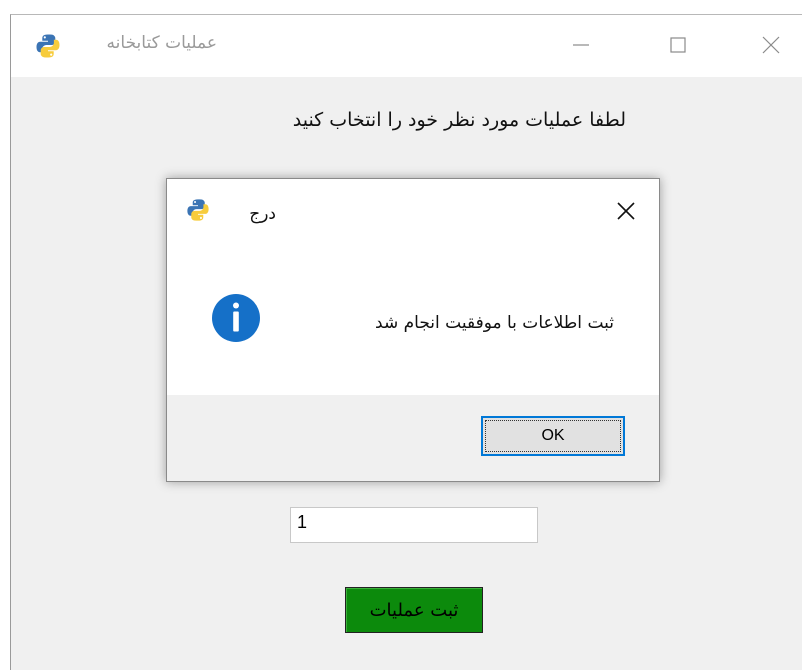 This screenshot has height=670, width=802. Describe the element at coordinates (580, 45) in the screenshot. I see `minimize-icon` at that location.